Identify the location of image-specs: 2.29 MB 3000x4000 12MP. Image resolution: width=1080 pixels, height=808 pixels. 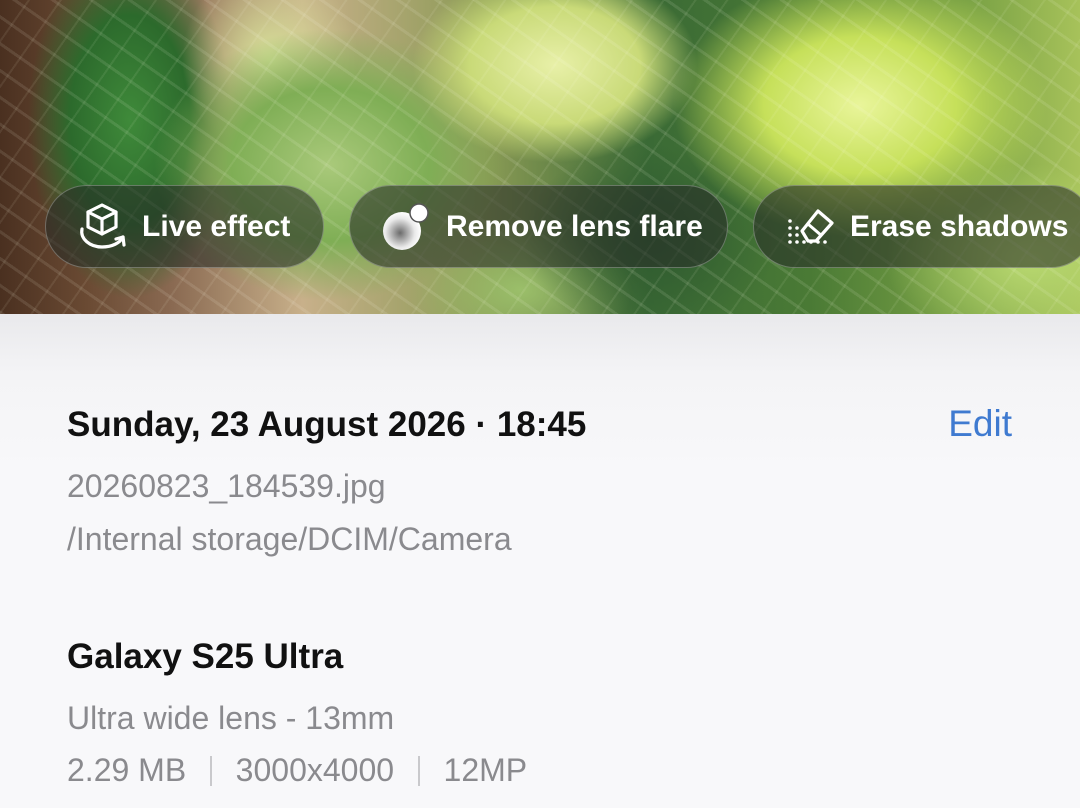
(297, 770).